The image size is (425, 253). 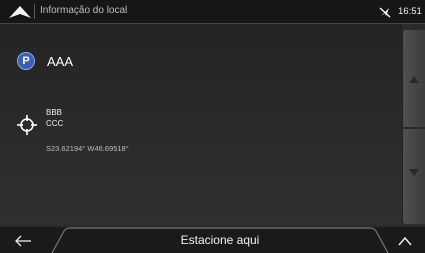 I want to click on back-icon, so click(x=23, y=241).